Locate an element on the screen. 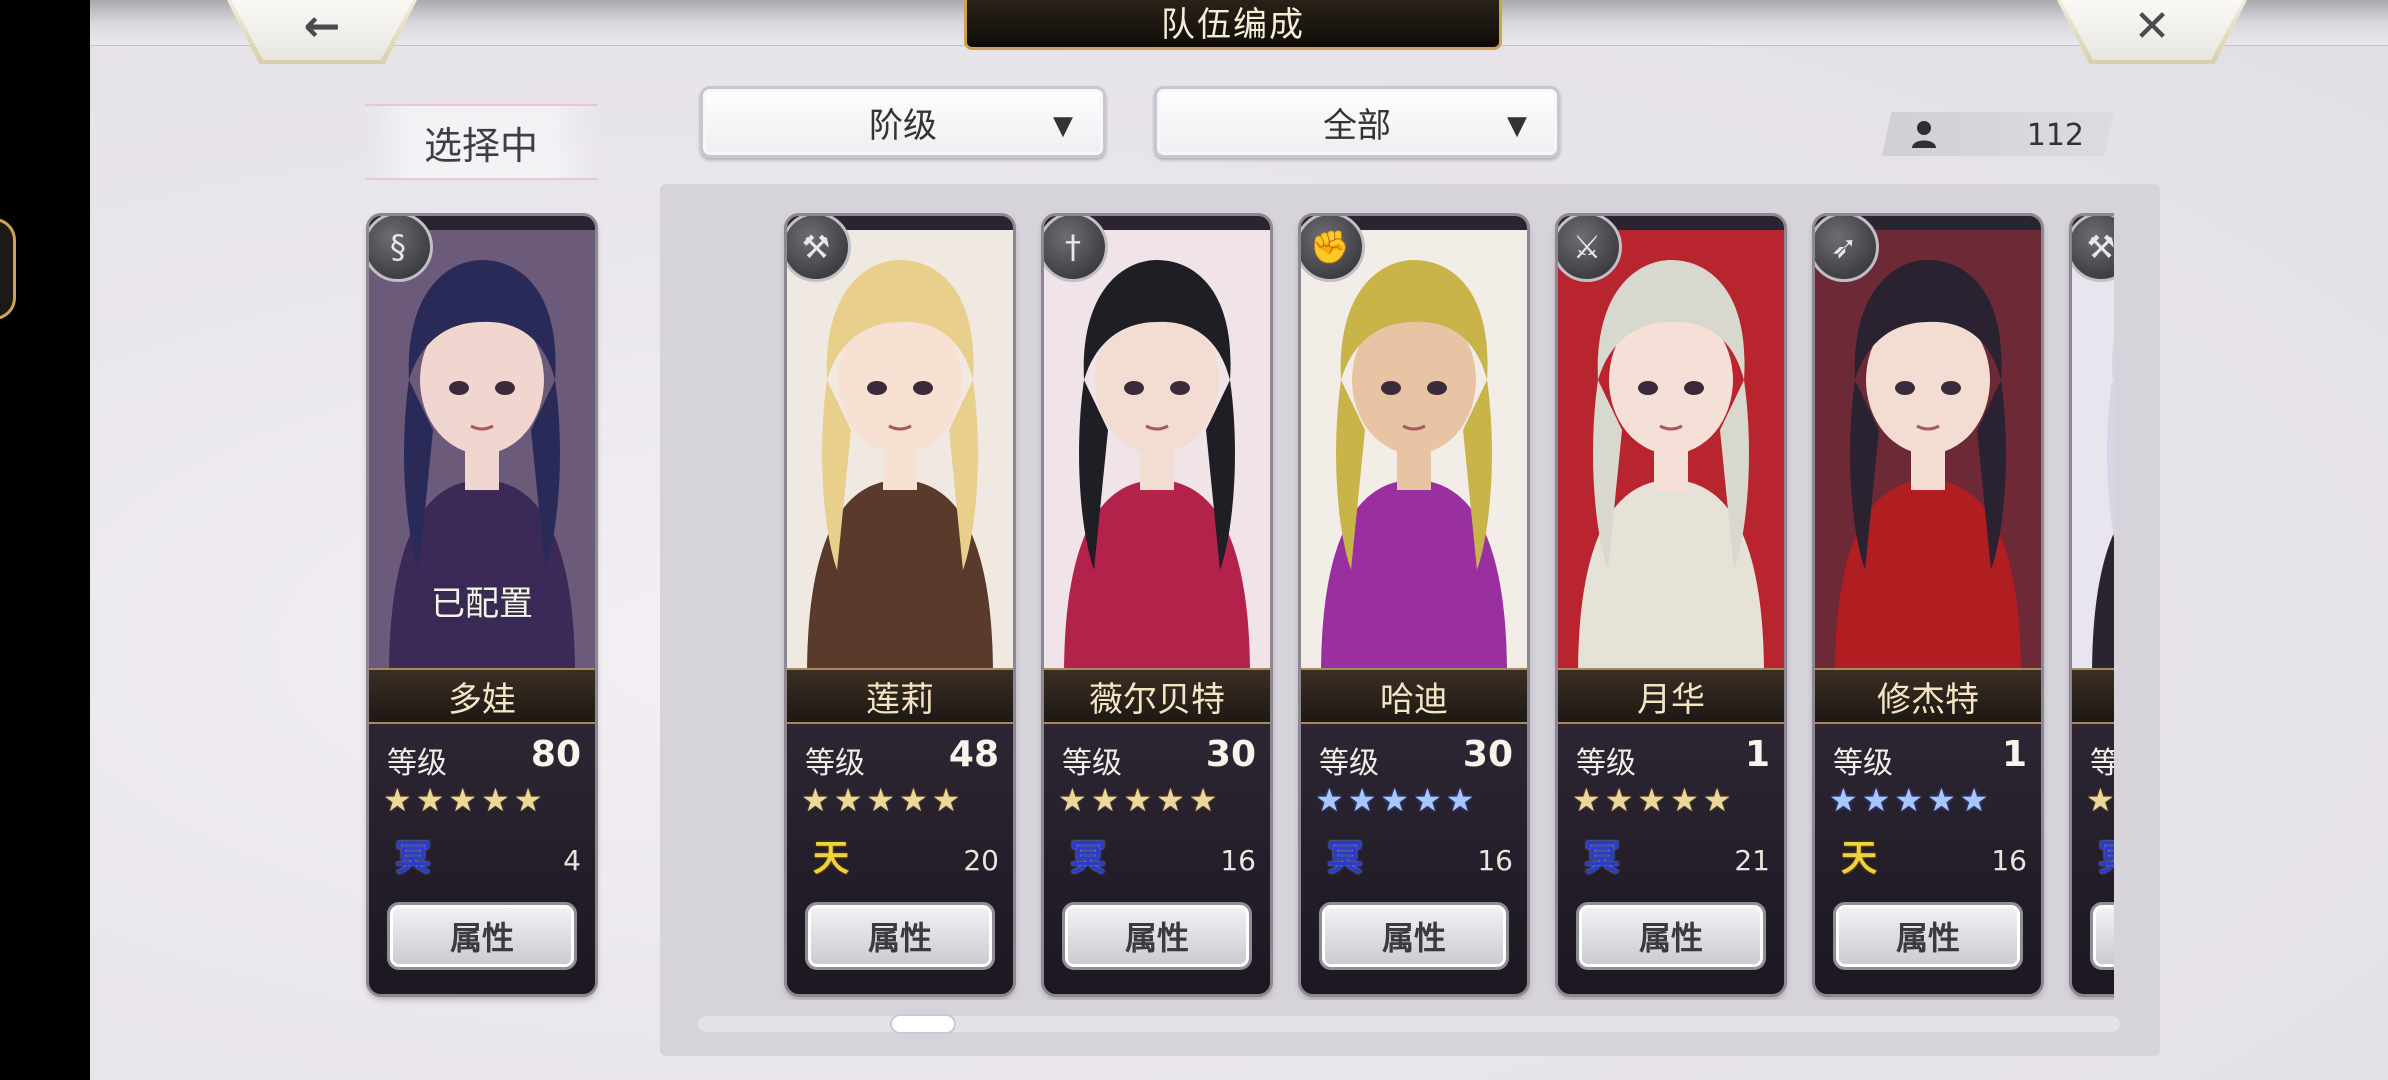 This screenshot has height=1080, width=2388. screen-left-border is located at coordinates (45, 540).